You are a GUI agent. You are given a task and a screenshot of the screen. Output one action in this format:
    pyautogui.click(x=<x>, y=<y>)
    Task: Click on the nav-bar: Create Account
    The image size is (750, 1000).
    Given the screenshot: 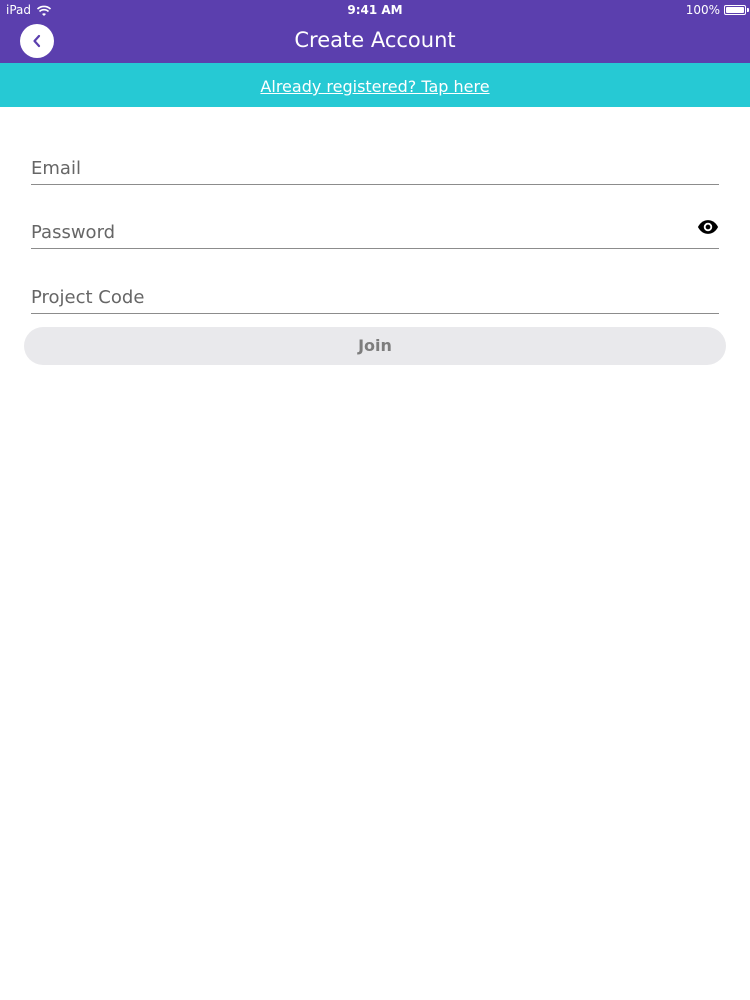 What is the action you would take?
    pyautogui.click(x=375, y=41)
    